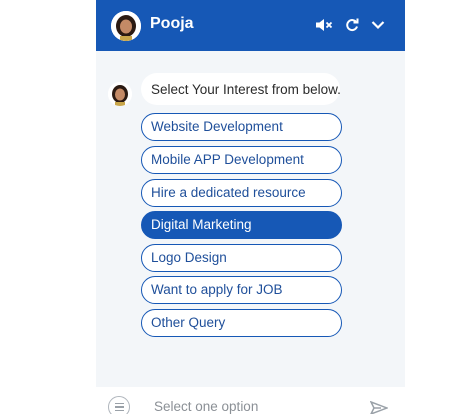 This screenshot has width=474, height=414. What do you see at coordinates (241, 290) in the screenshot?
I see `option-apply-for-job: Want to apply for JOB` at bounding box center [241, 290].